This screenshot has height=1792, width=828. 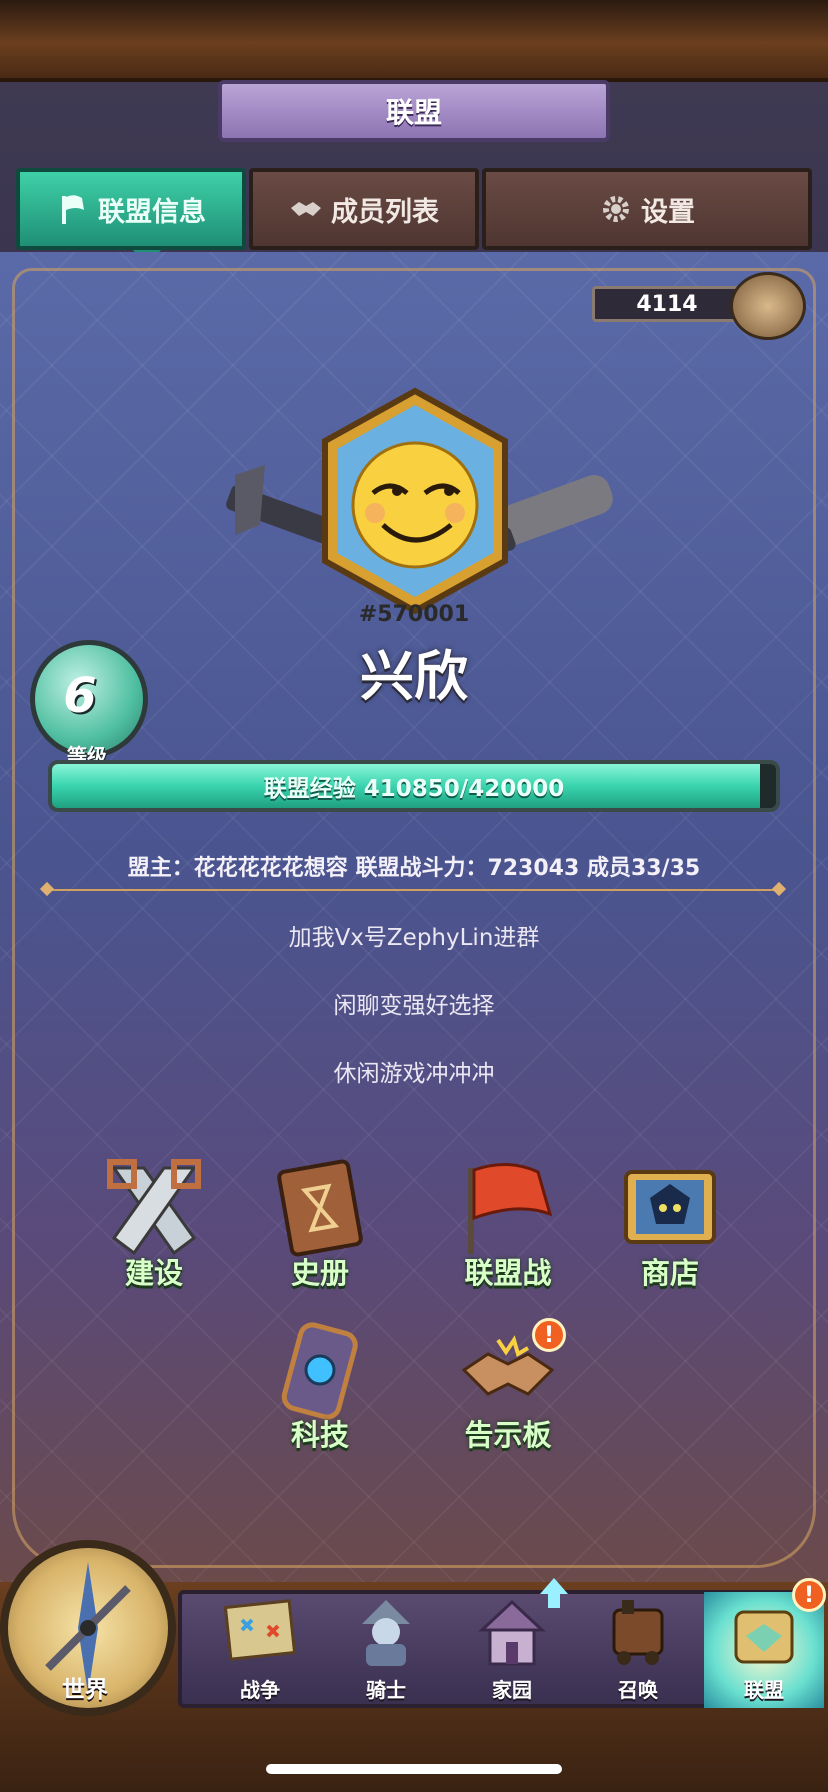 I want to click on feature-shop-button: 商店, so click(x=670, y=1233).